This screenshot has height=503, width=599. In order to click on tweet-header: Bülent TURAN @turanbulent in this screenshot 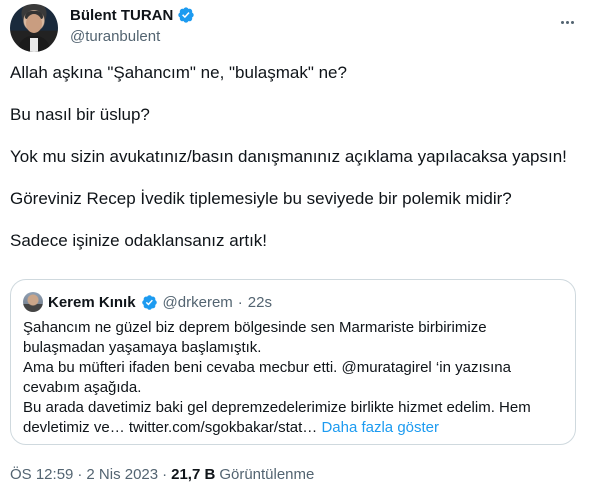, I will do `click(304, 29)`.